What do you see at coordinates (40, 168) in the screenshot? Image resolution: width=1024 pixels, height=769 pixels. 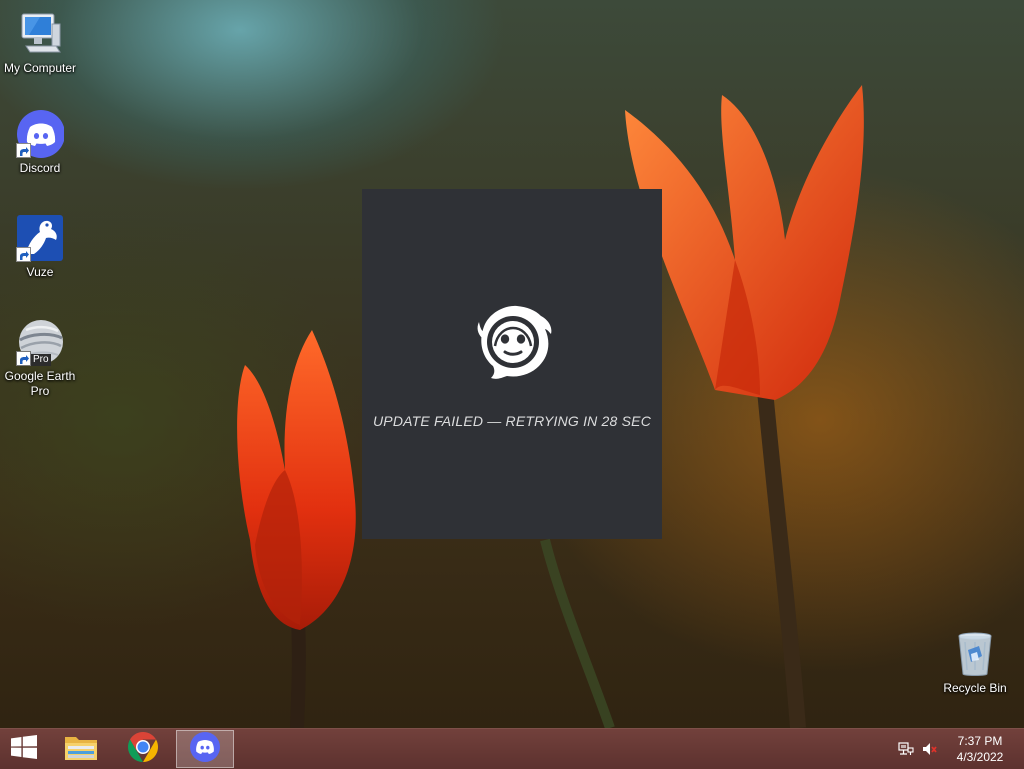 I see `desktop-icon-label: Discord` at bounding box center [40, 168].